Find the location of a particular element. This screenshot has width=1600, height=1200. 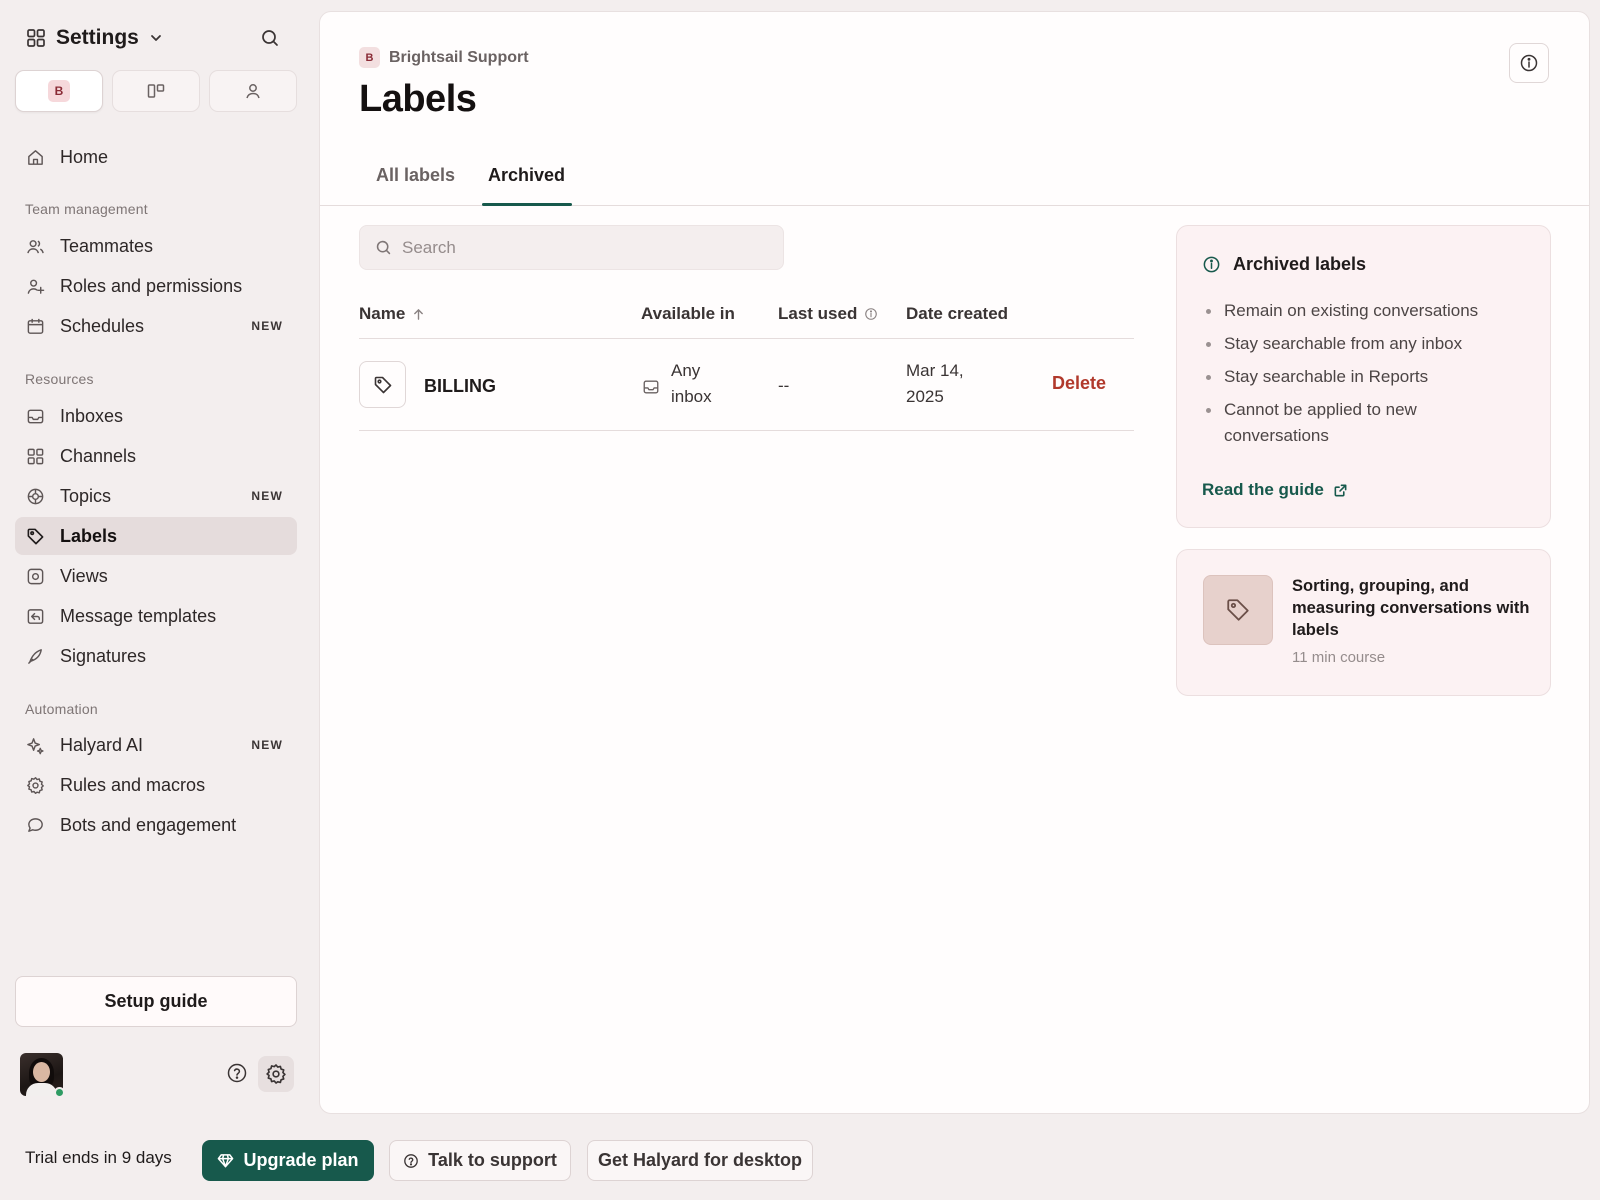

page-info-button is located at coordinates (1529, 63).